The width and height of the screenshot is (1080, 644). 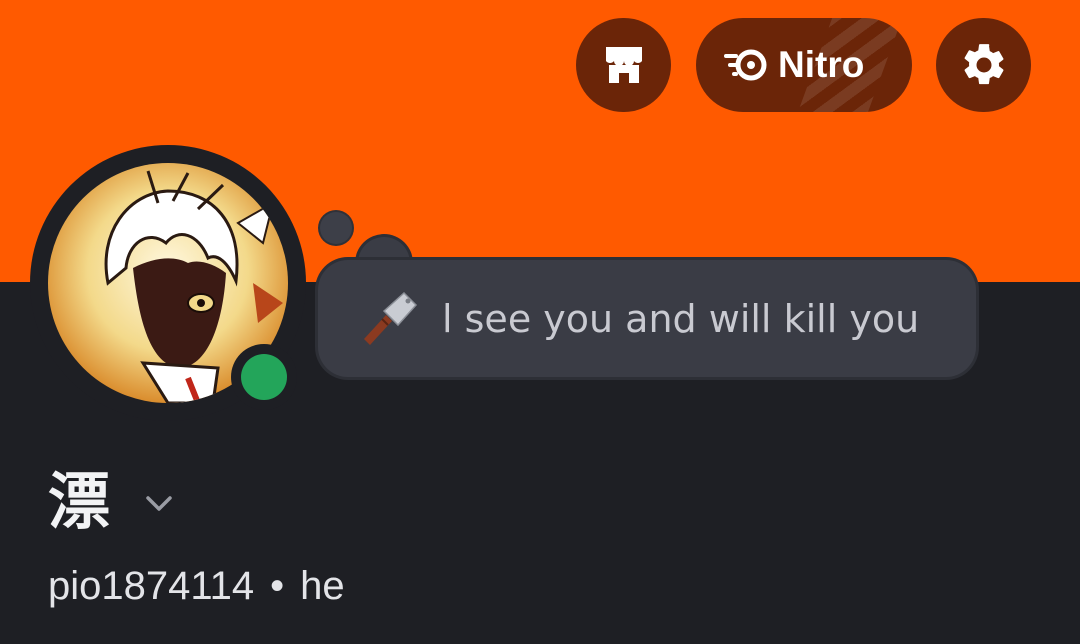 I want to click on custom-status-text: l see you and will kill you, so click(x=681, y=318).